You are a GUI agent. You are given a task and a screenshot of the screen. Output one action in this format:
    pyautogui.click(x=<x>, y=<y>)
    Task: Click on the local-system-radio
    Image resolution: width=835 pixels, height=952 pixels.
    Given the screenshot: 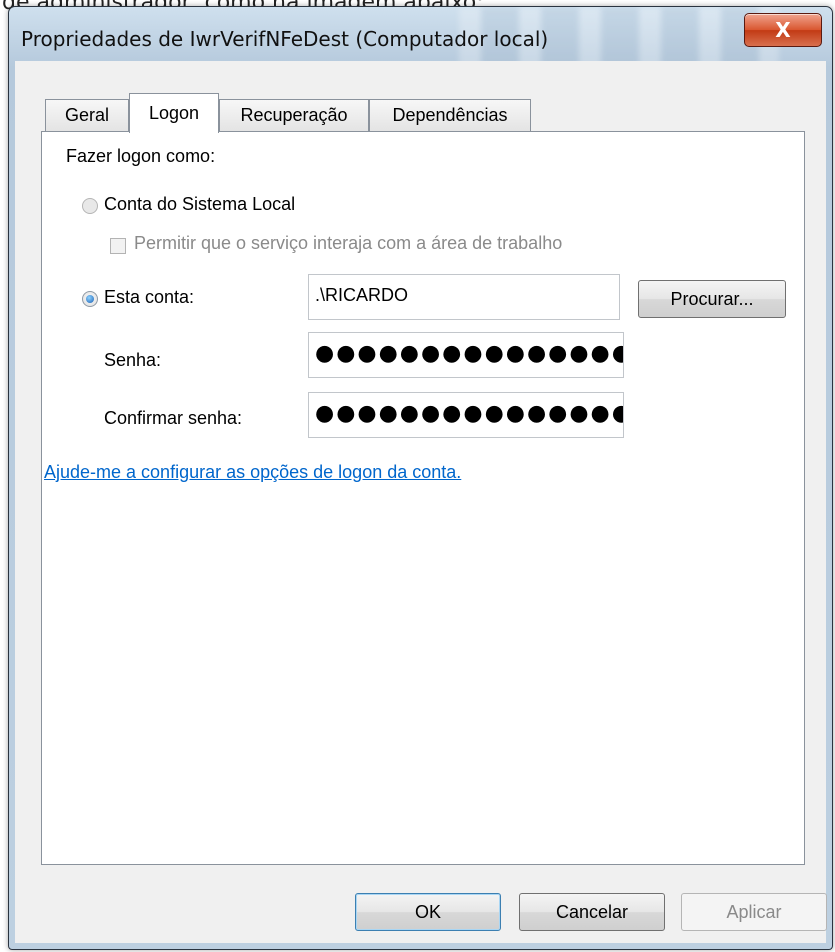 What is the action you would take?
    pyautogui.click(x=90, y=206)
    